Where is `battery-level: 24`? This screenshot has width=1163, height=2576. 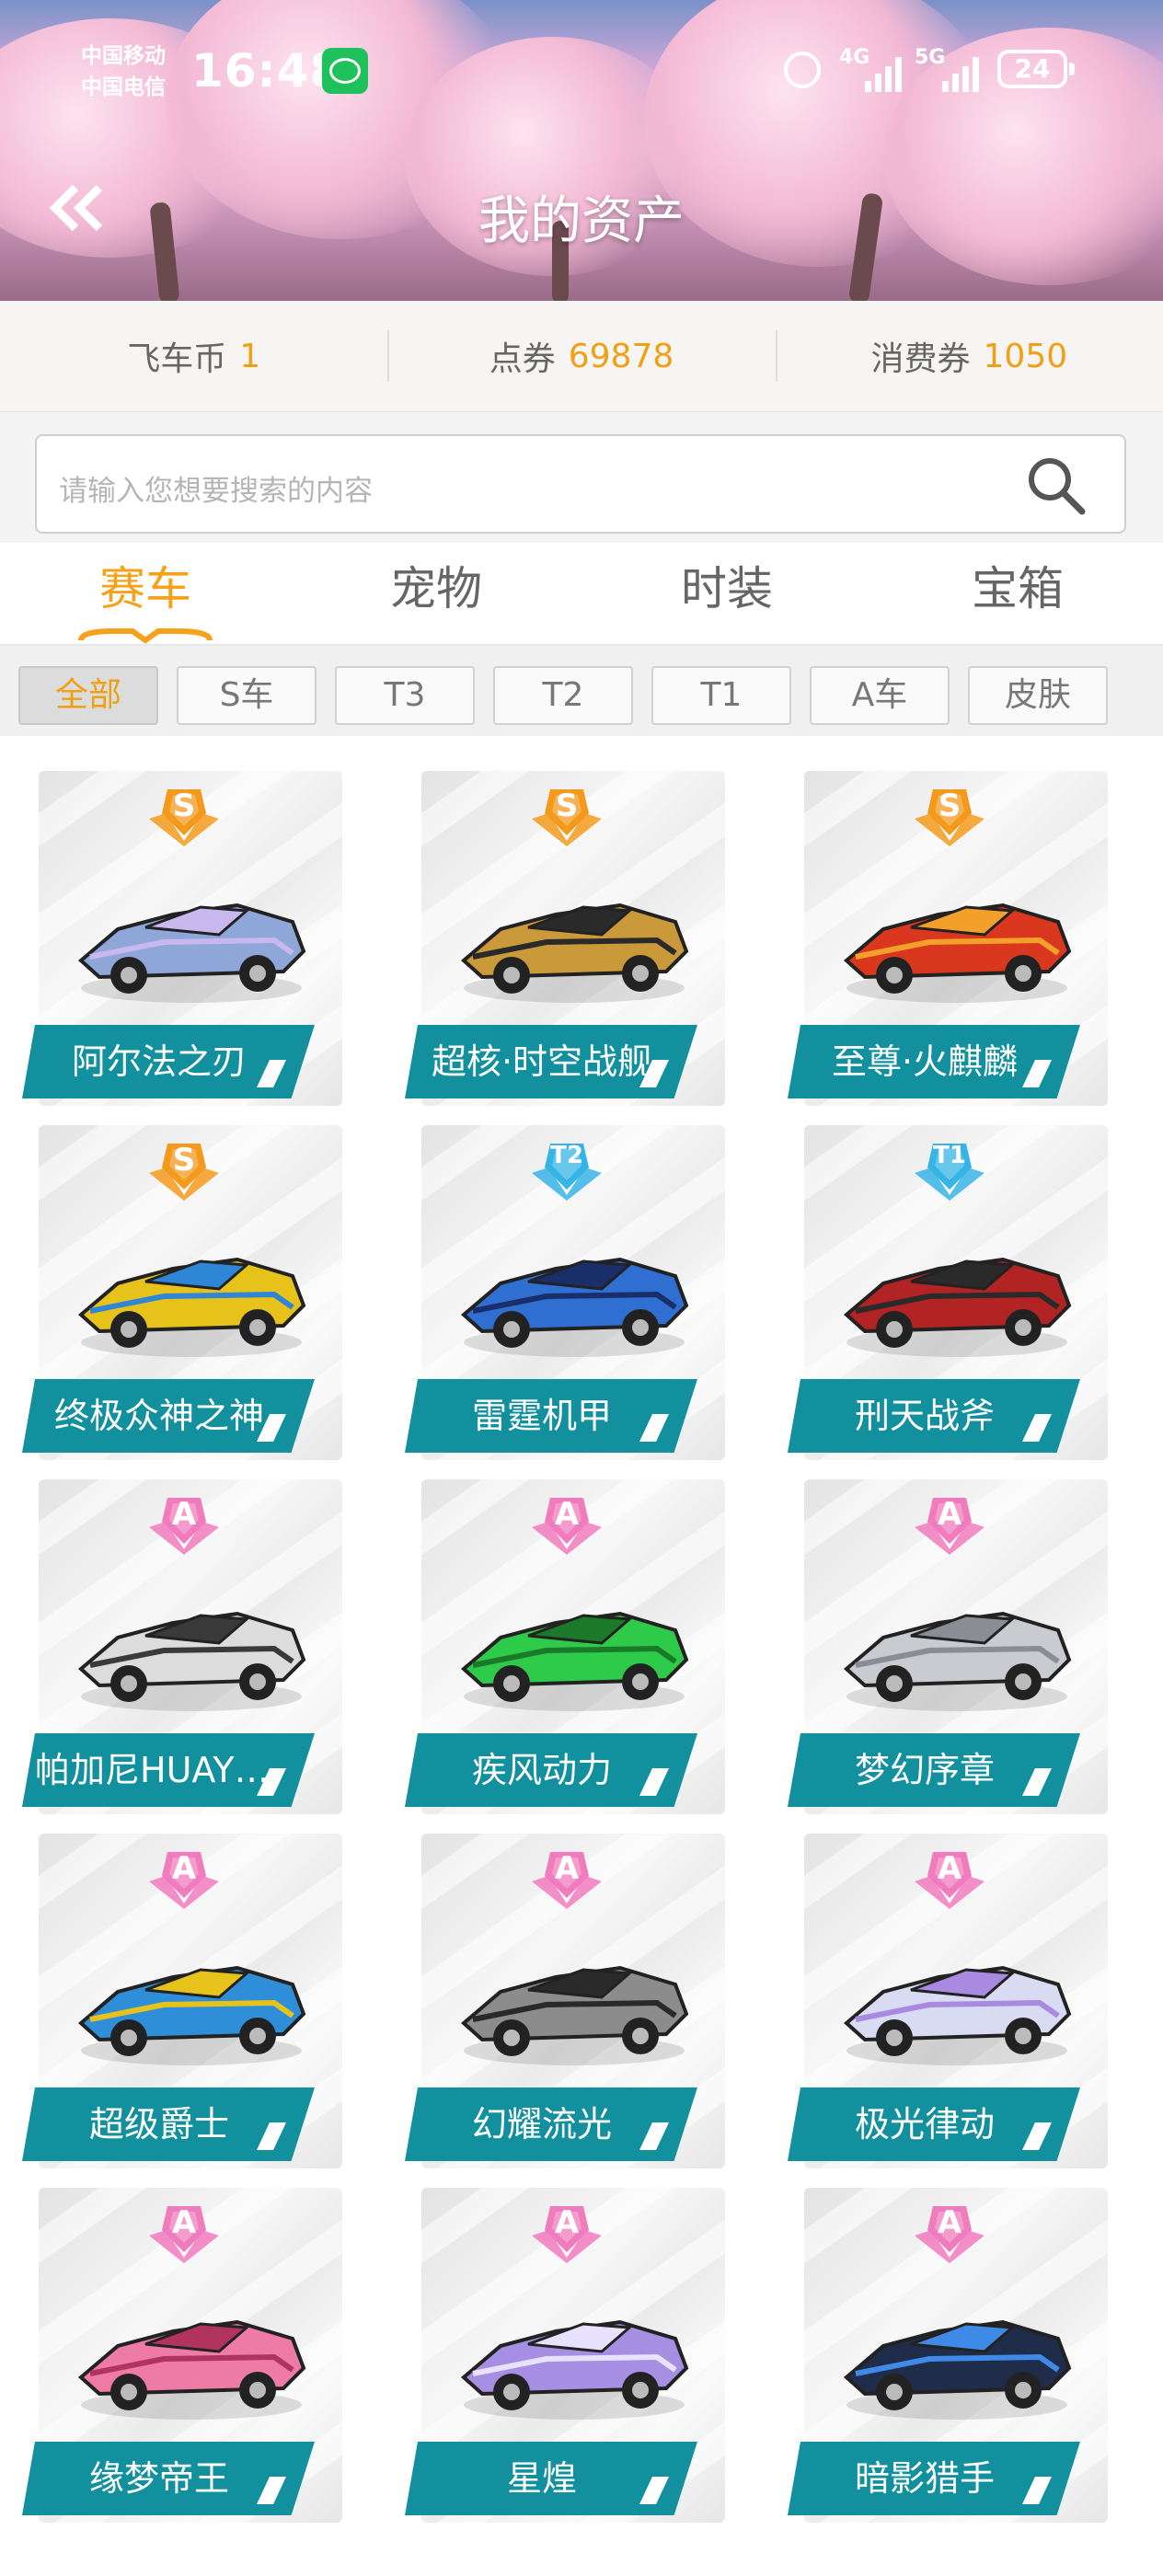
battery-level: 24 is located at coordinates (1032, 68).